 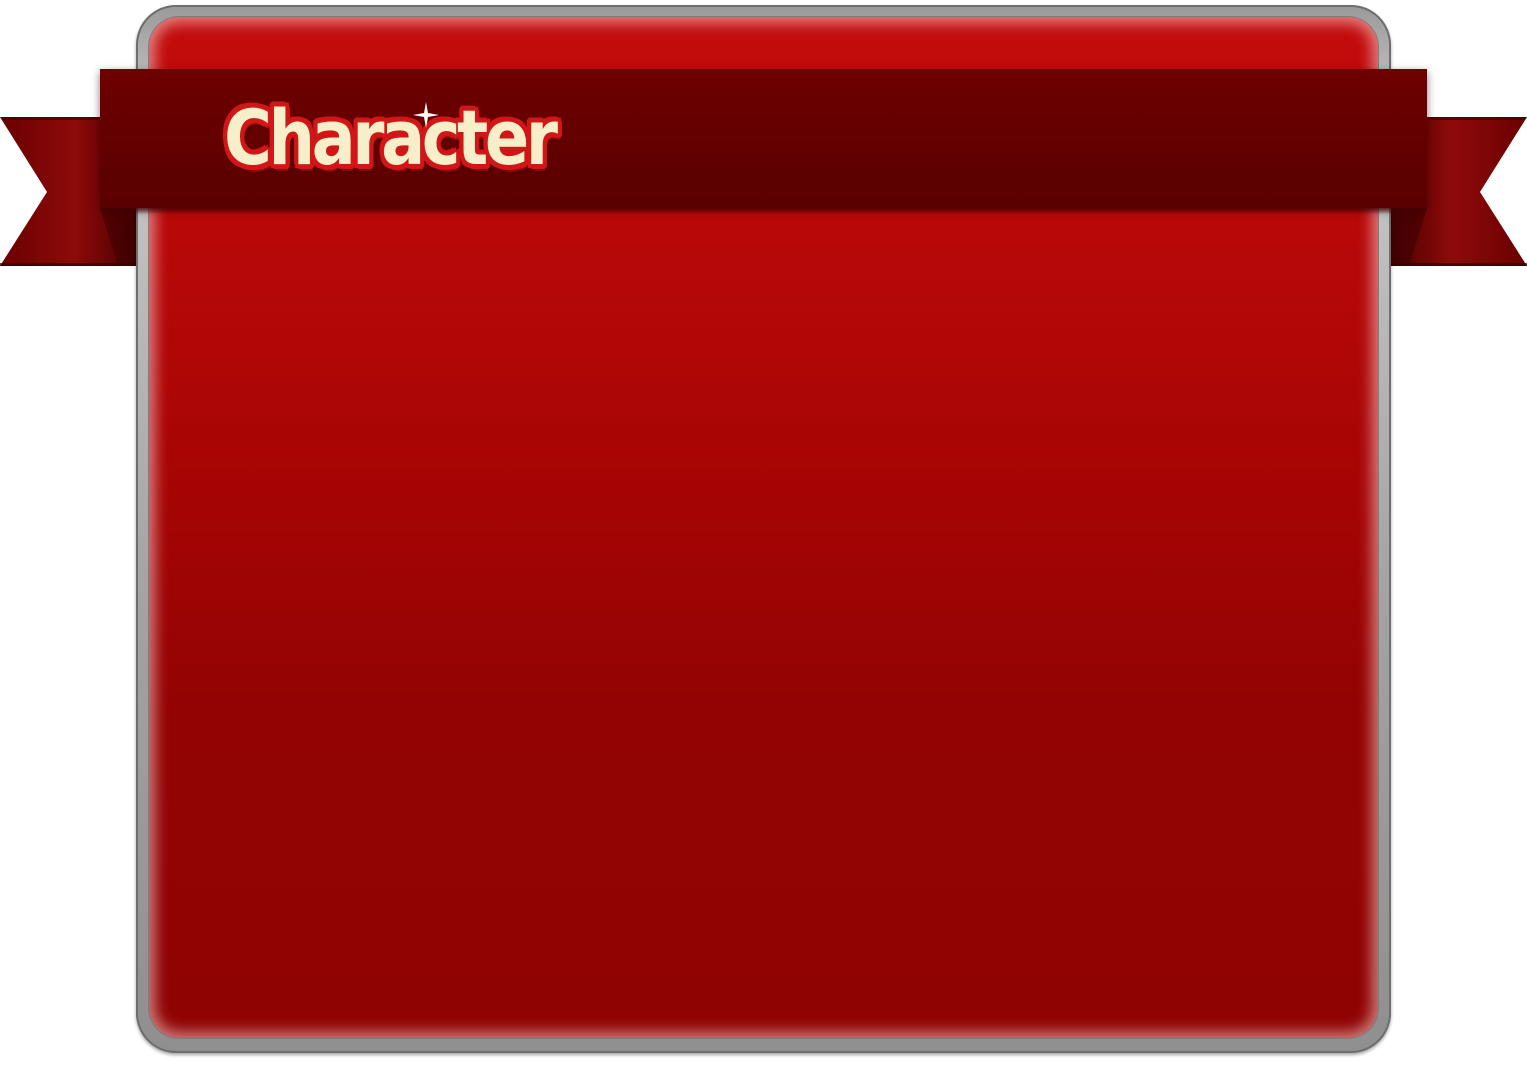 I want to click on window-title: Character, so click(x=391, y=137).